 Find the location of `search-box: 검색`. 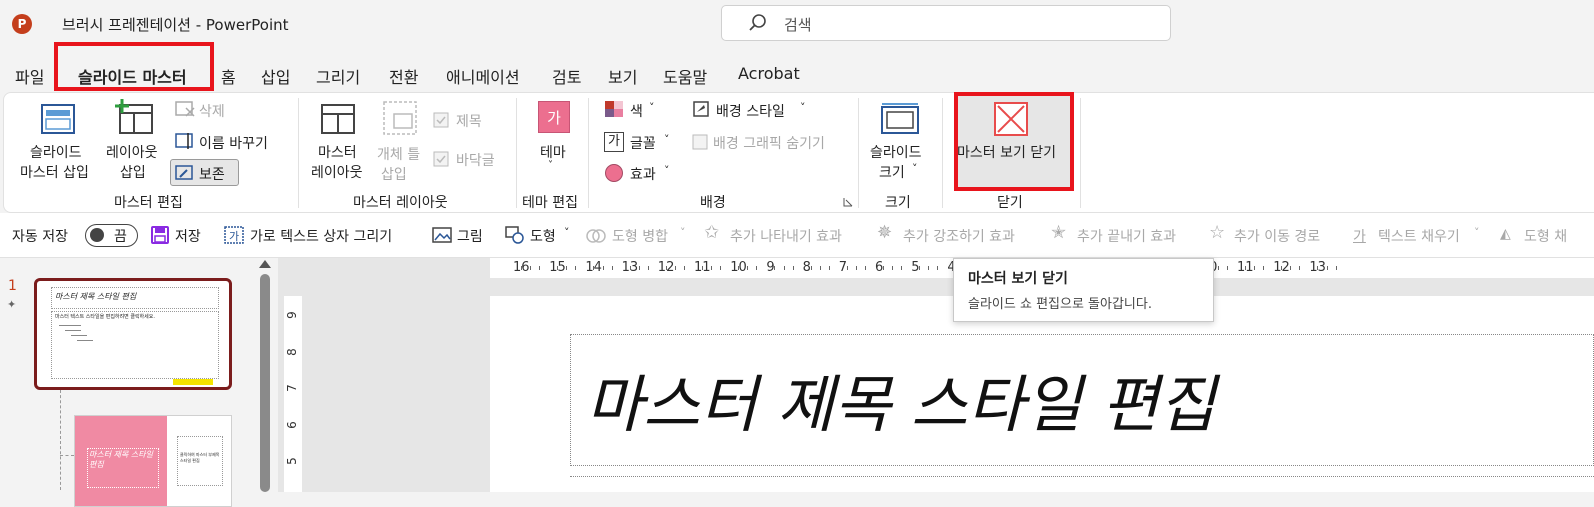

search-box: 검색 is located at coordinates (946, 23).